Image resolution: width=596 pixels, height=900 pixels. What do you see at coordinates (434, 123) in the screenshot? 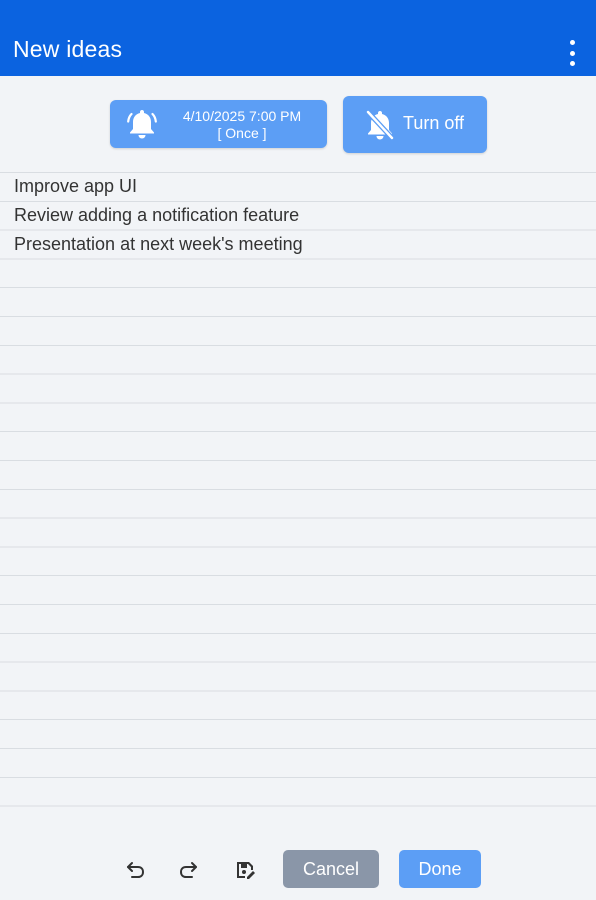
I see `turn-off-label: Turn off` at bounding box center [434, 123].